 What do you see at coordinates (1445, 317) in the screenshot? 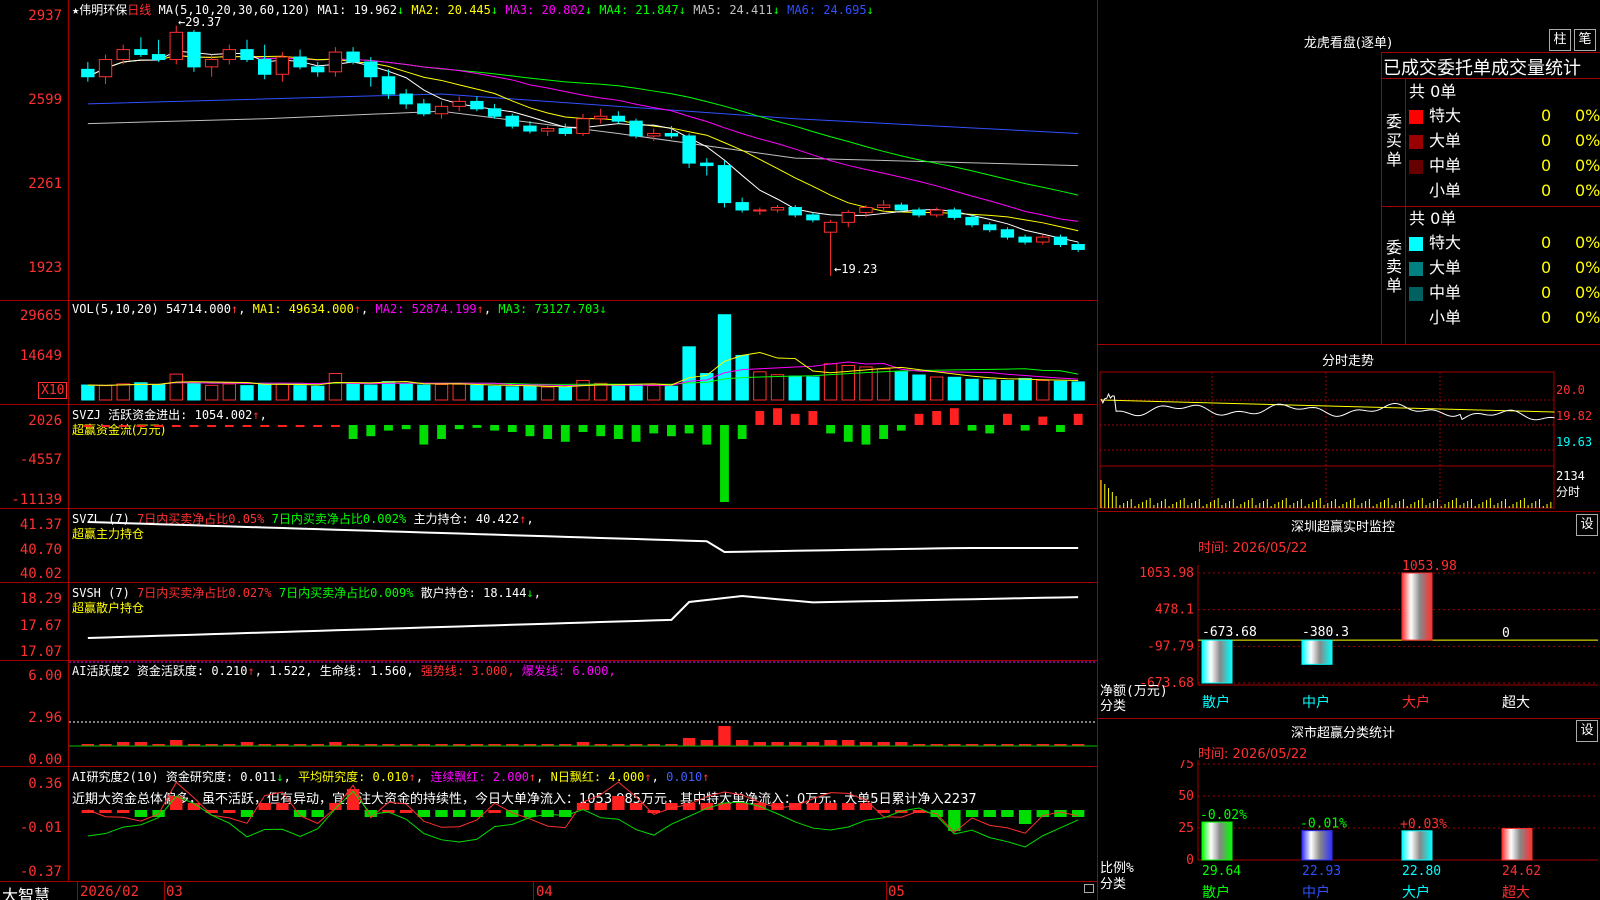
I see `order-size: 小单` at bounding box center [1445, 317].